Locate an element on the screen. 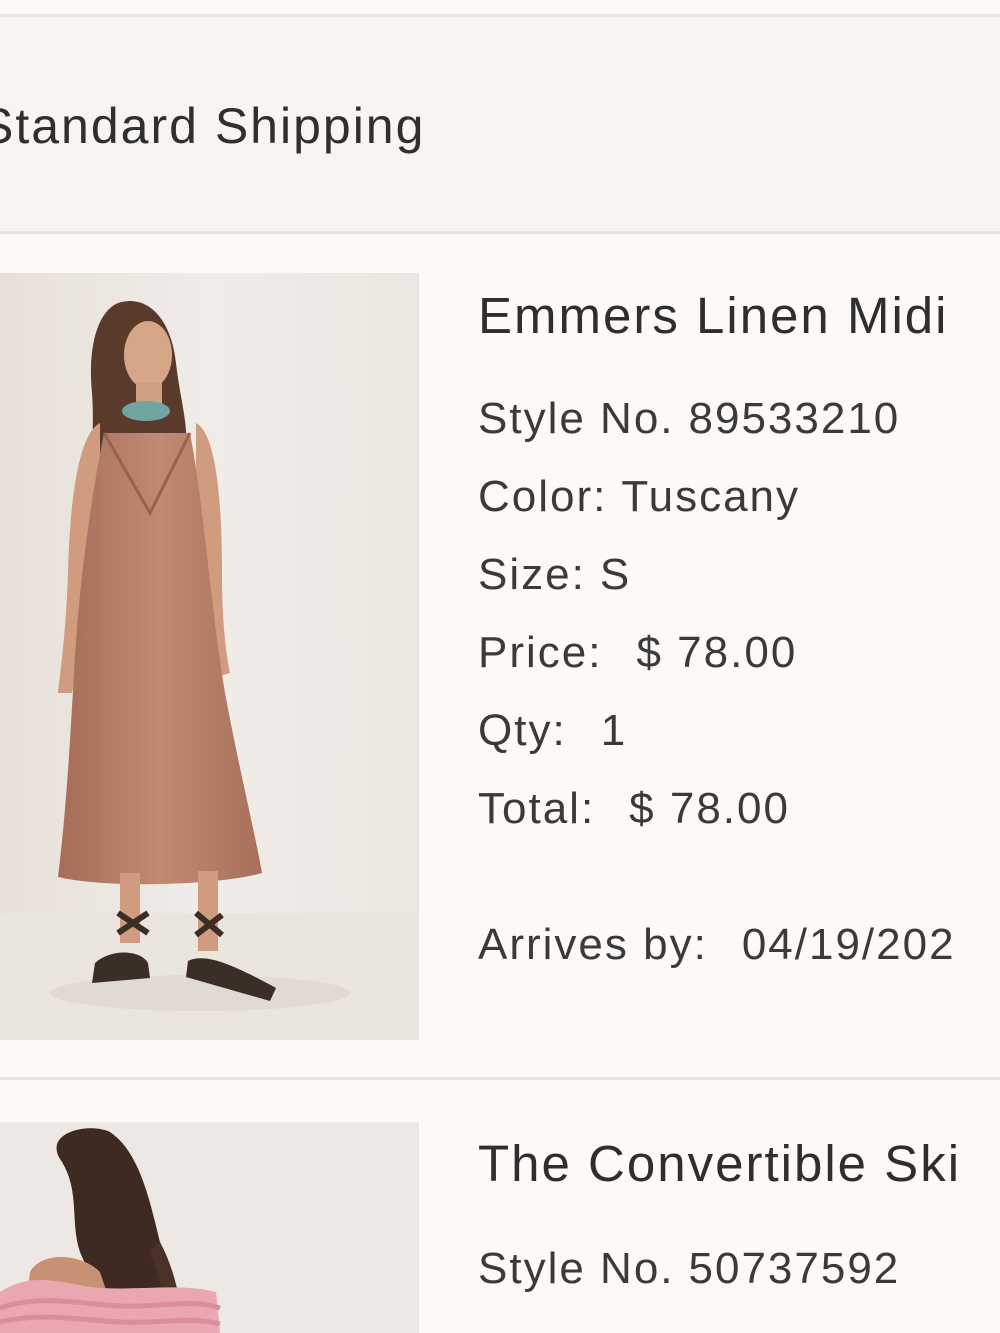 The width and height of the screenshot is (1000, 1333). style-number-row: Style No. 89533210 is located at coordinates (689, 419).